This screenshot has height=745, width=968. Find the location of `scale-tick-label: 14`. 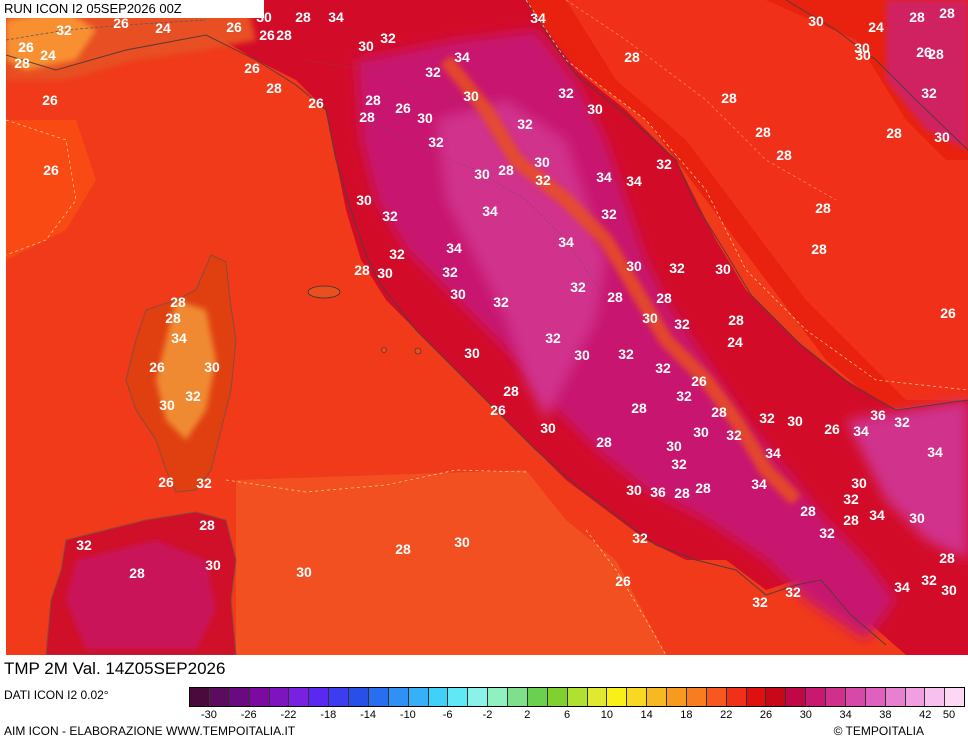

scale-tick-label: 14 is located at coordinates (646, 715).